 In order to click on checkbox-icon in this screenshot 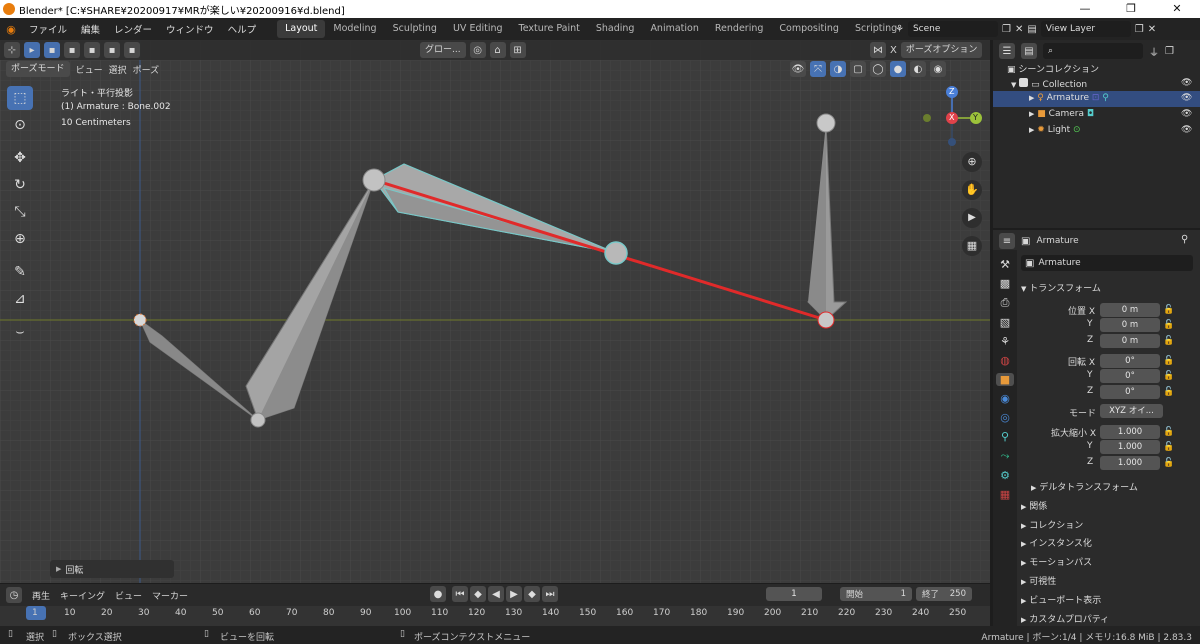, I will do `click(1024, 82)`.